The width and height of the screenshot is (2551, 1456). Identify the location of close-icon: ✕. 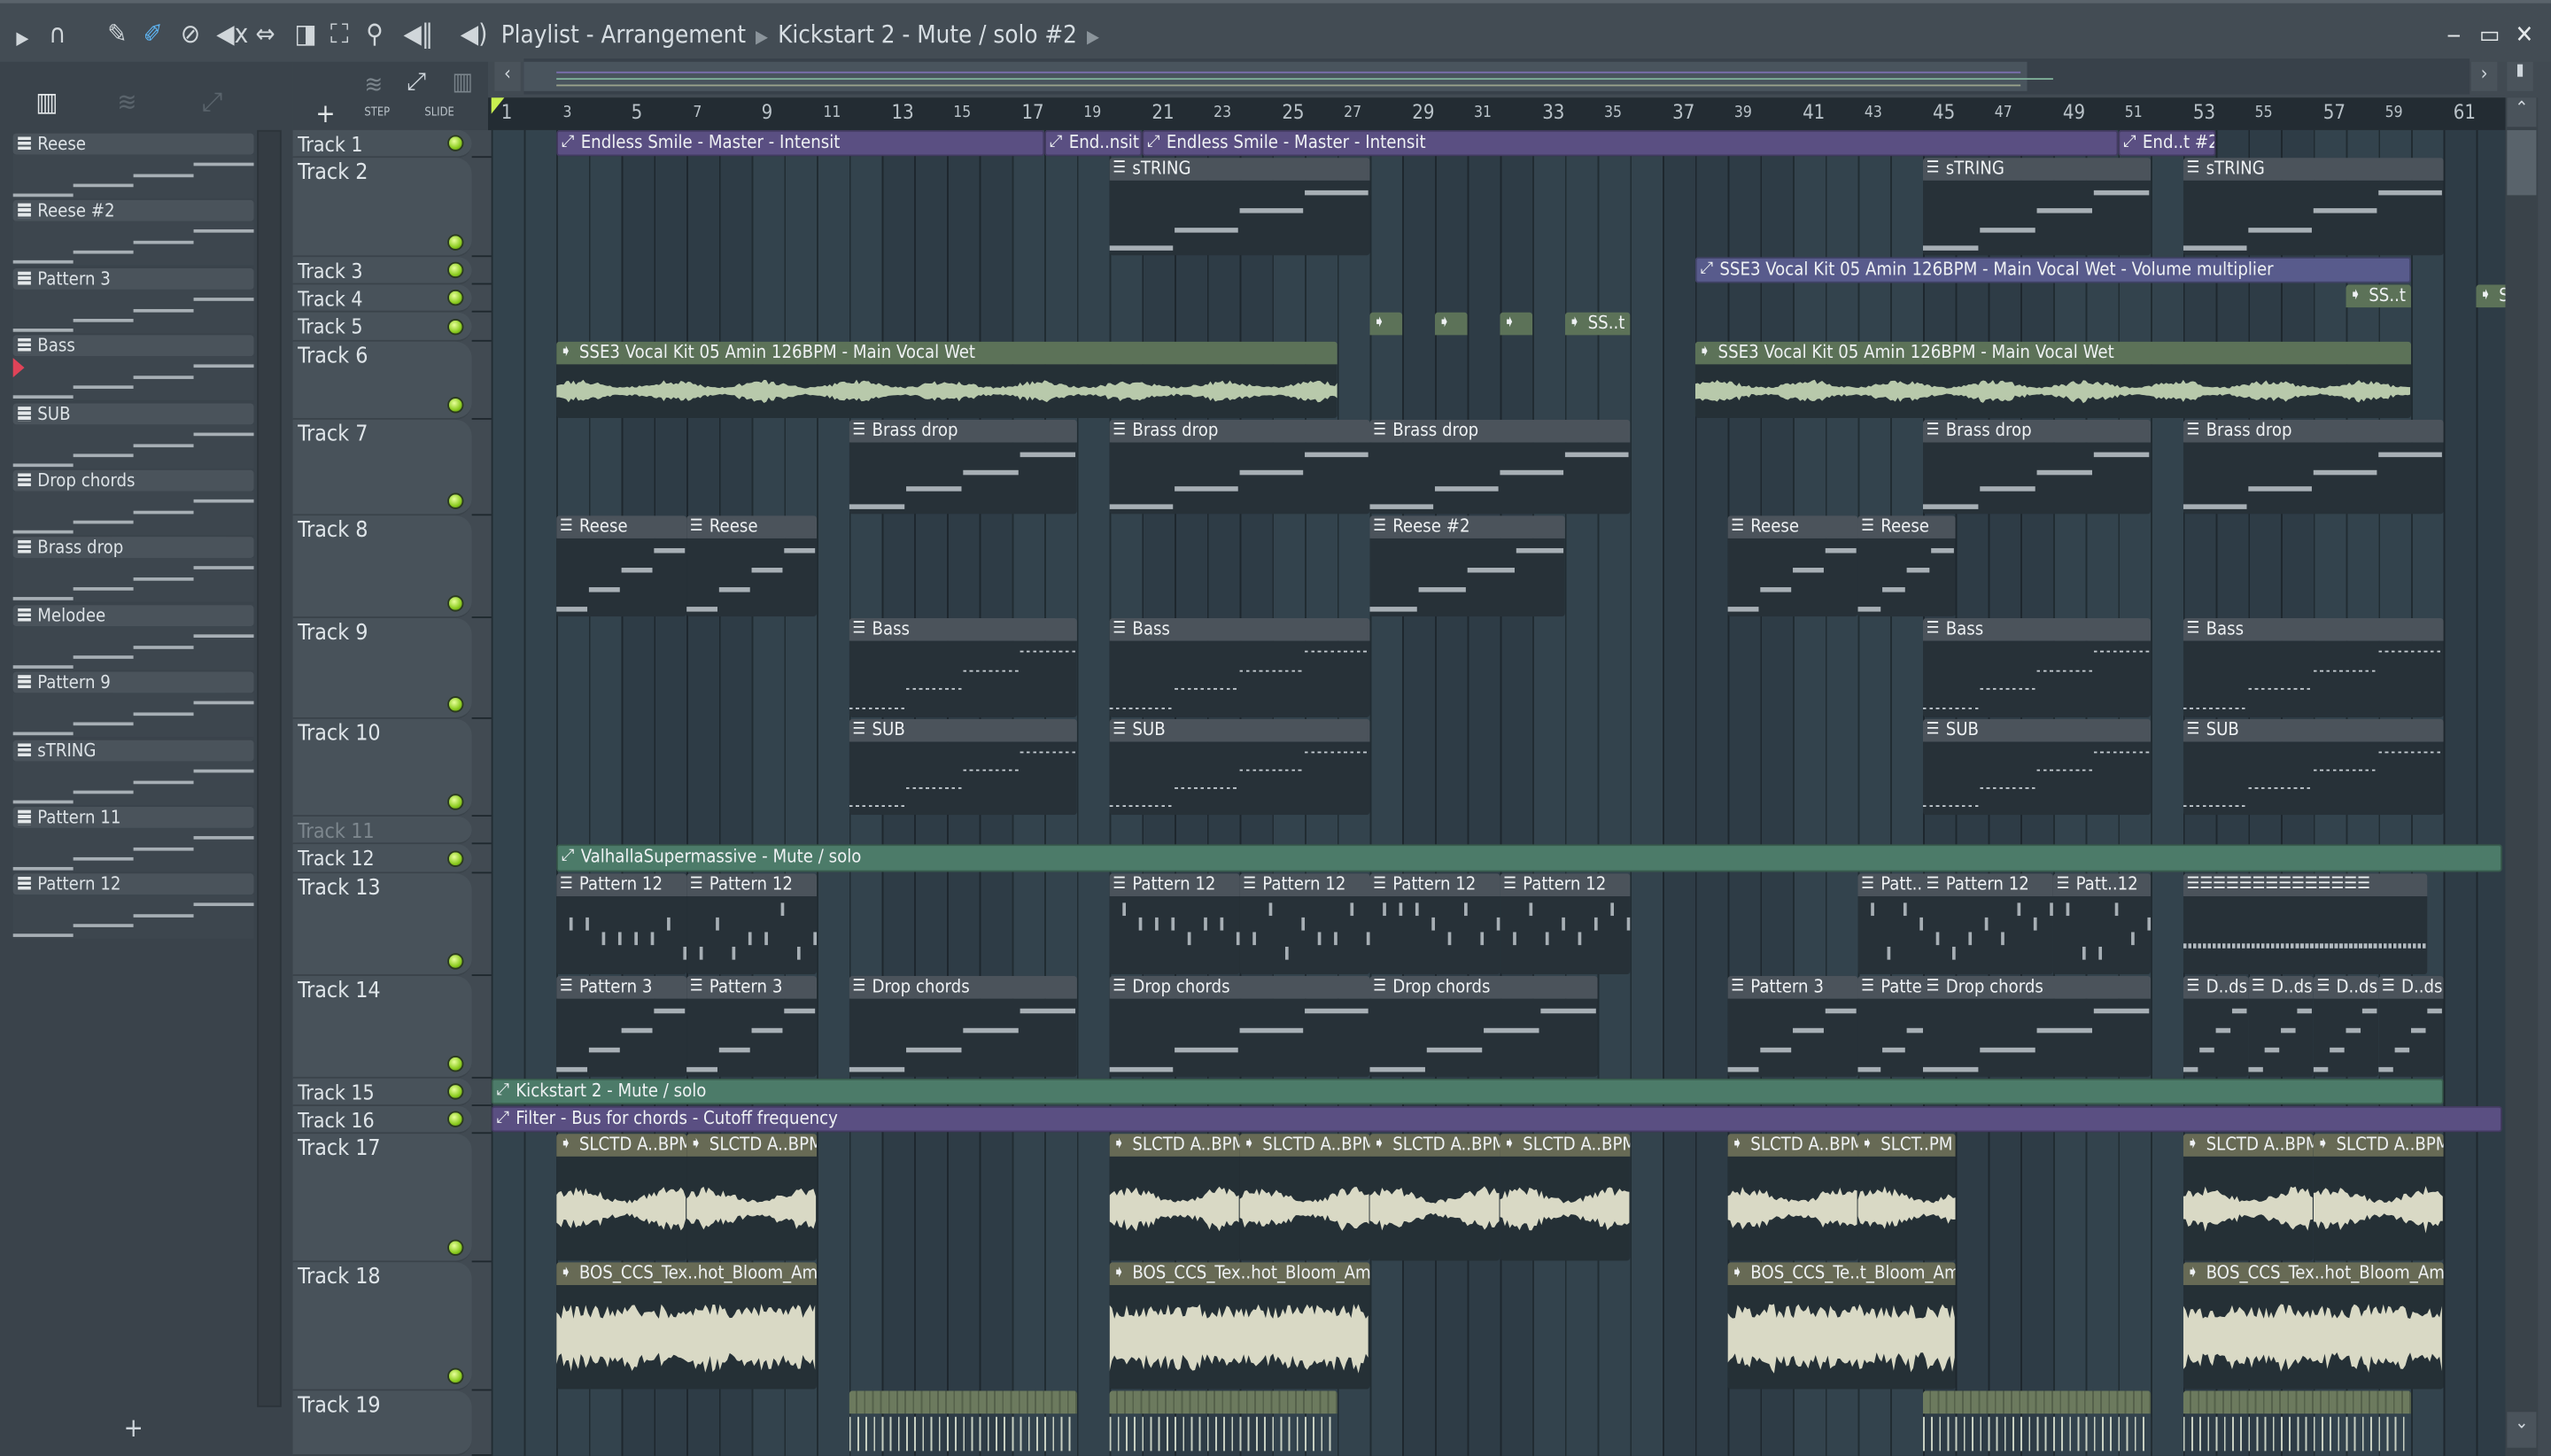
(2525, 34).